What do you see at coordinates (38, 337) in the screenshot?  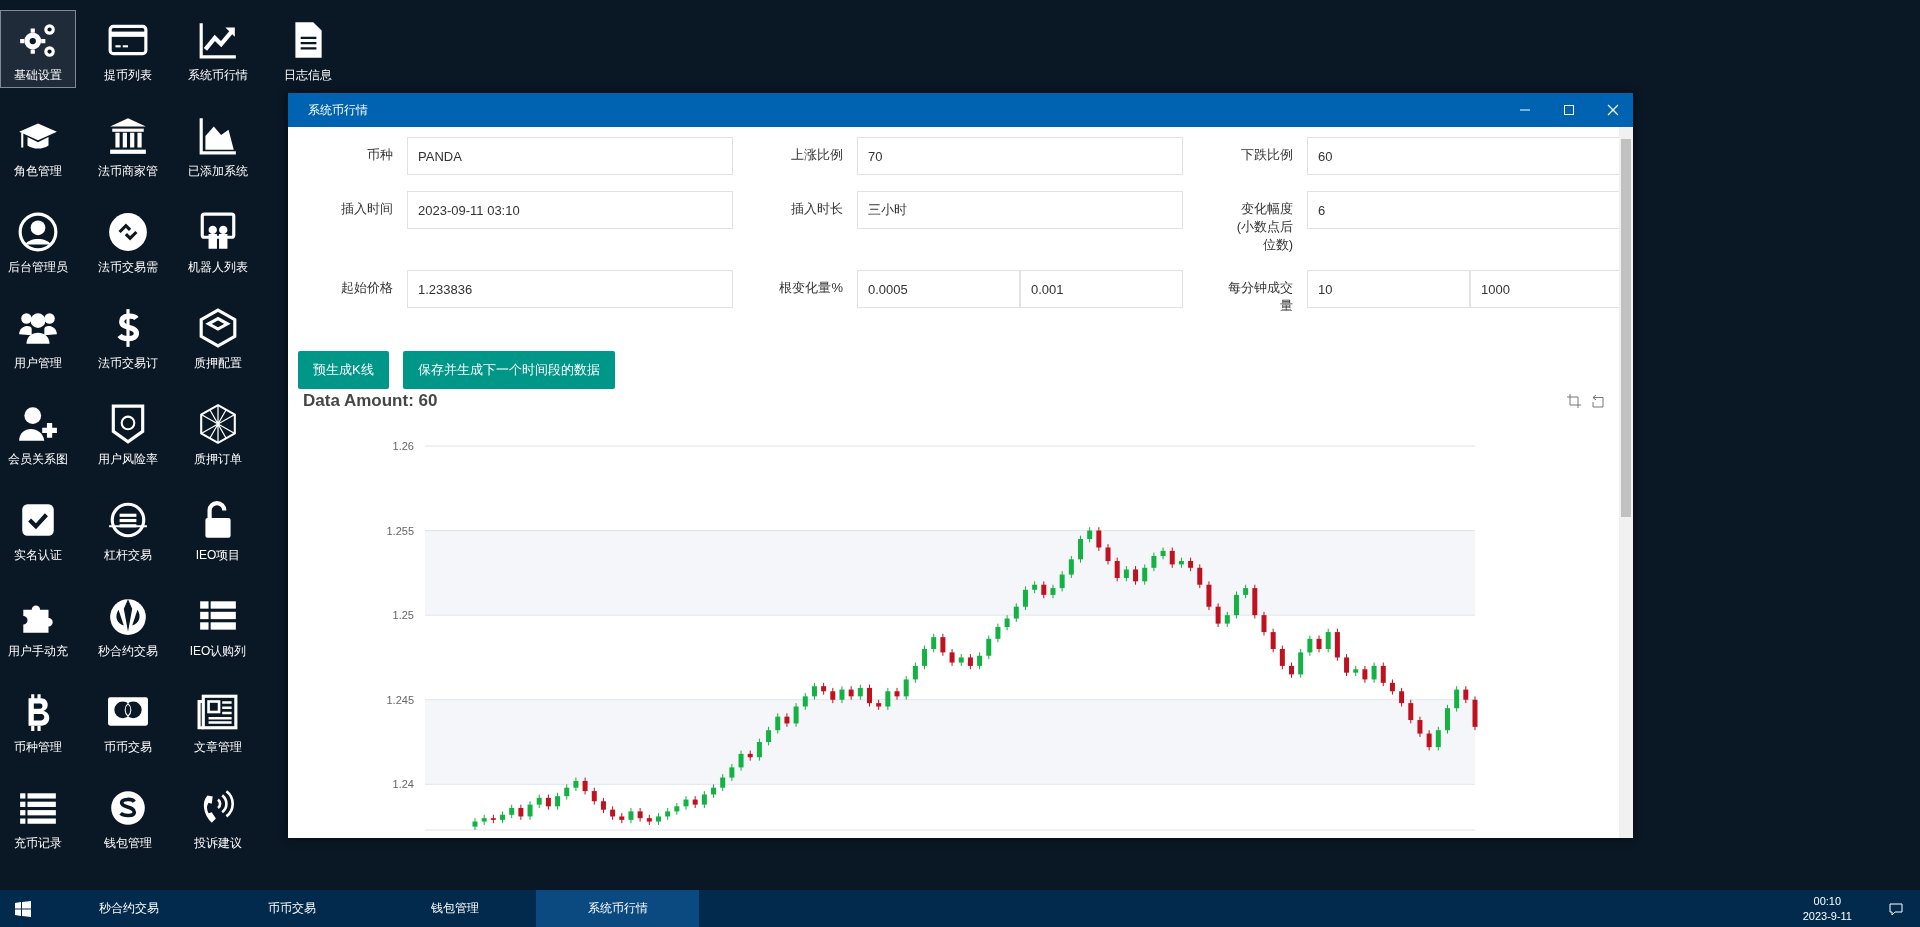 I see `desktop-shortcut: 用户管理` at bounding box center [38, 337].